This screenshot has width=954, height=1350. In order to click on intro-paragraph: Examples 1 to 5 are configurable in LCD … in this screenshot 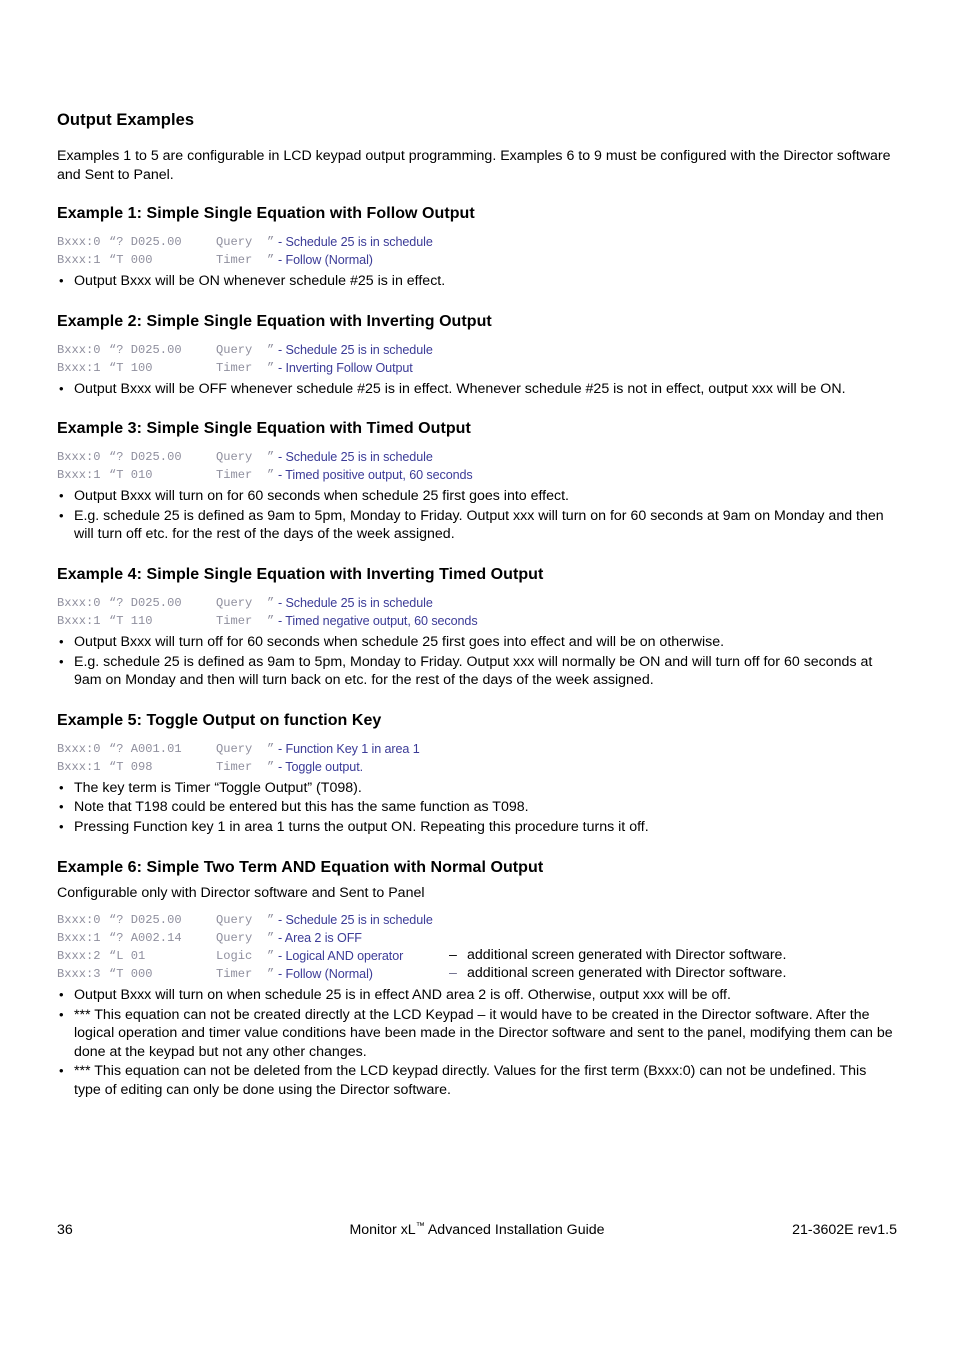, I will do `click(474, 165)`.